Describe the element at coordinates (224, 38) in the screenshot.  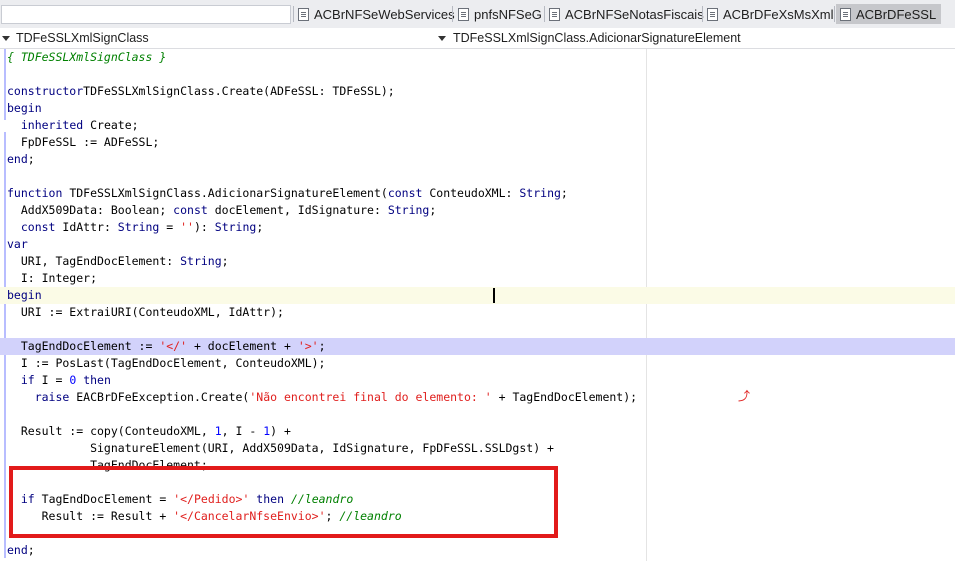
I see `class-selector: TDFeSSLXmlSignClass` at that location.